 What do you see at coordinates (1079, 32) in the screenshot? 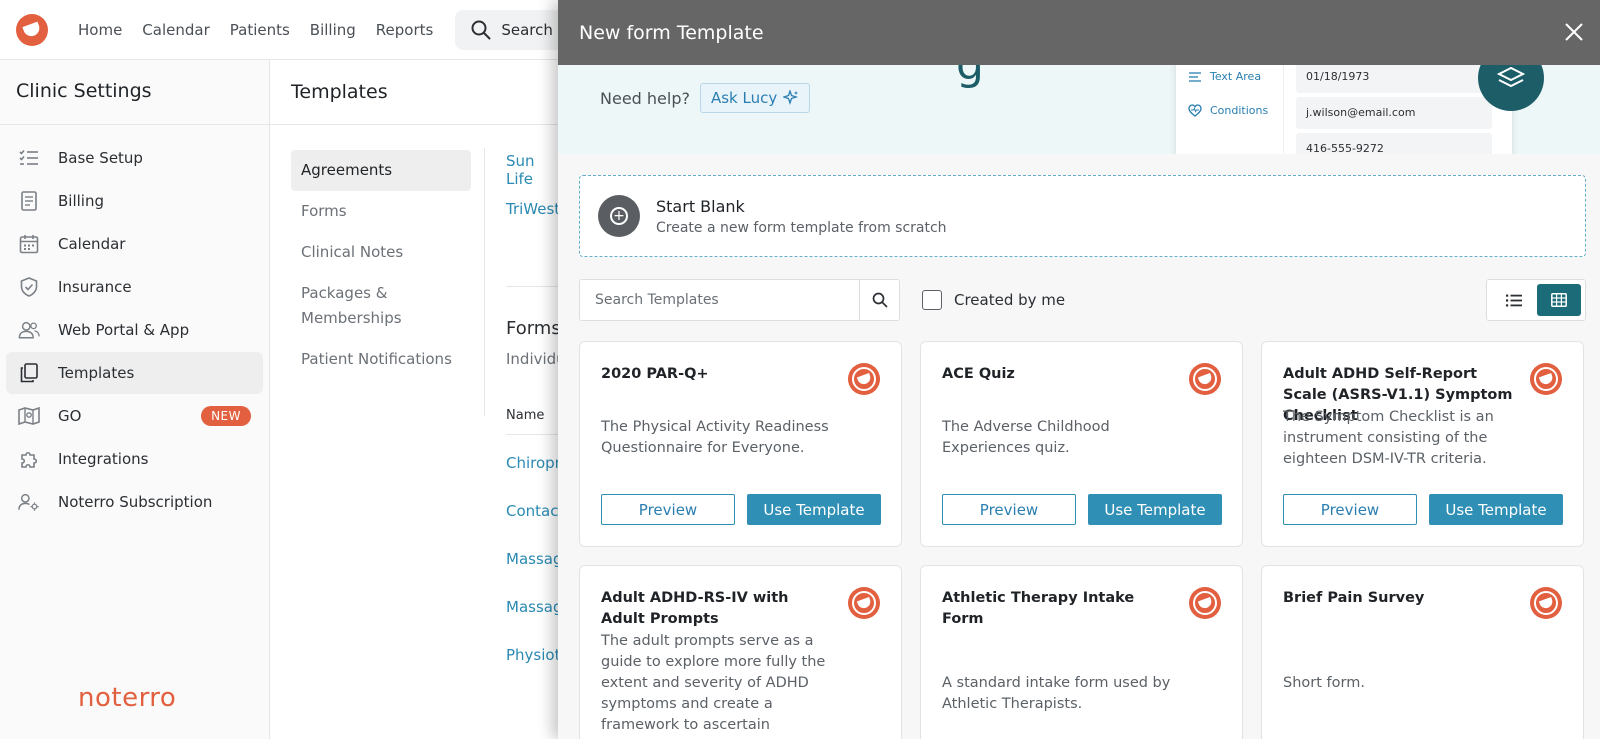
I see `drawer-header: New form Template` at bounding box center [1079, 32].